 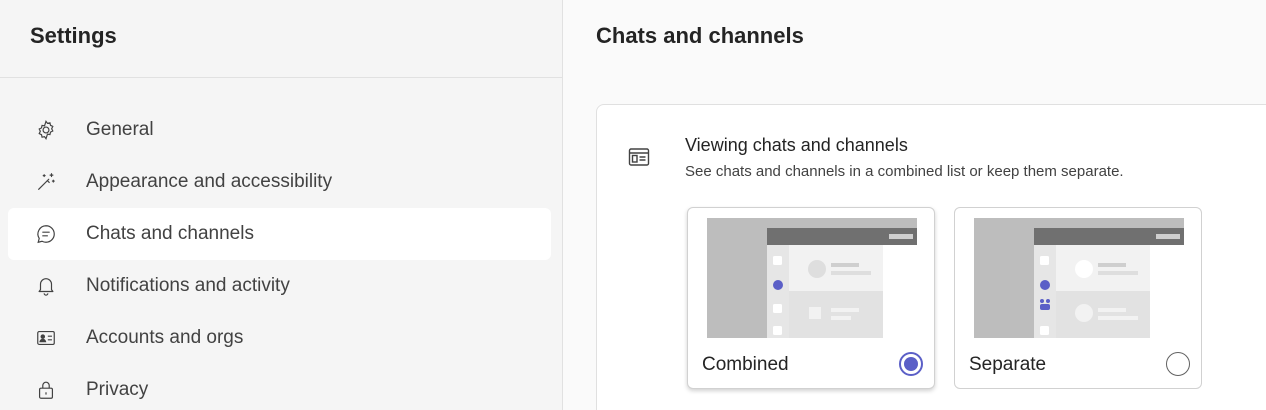 I want to click on sidebar-item-label: Privacy, so click(x=117, y=389).